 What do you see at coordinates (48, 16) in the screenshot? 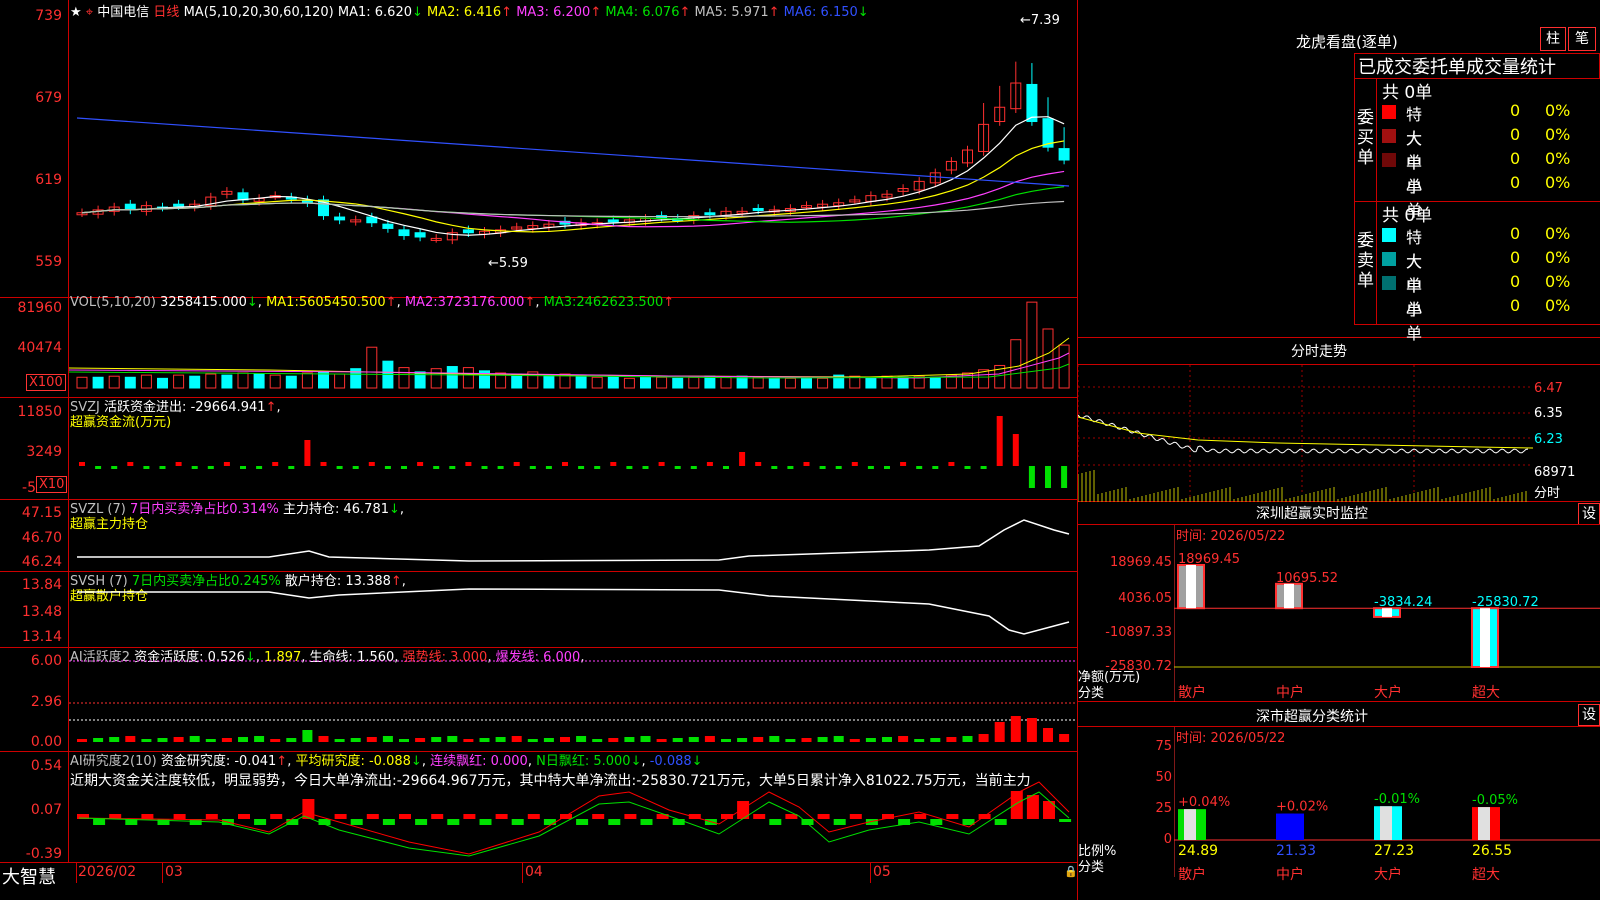
I see `price-axis-label: 739` at bounding box center [48, 16].